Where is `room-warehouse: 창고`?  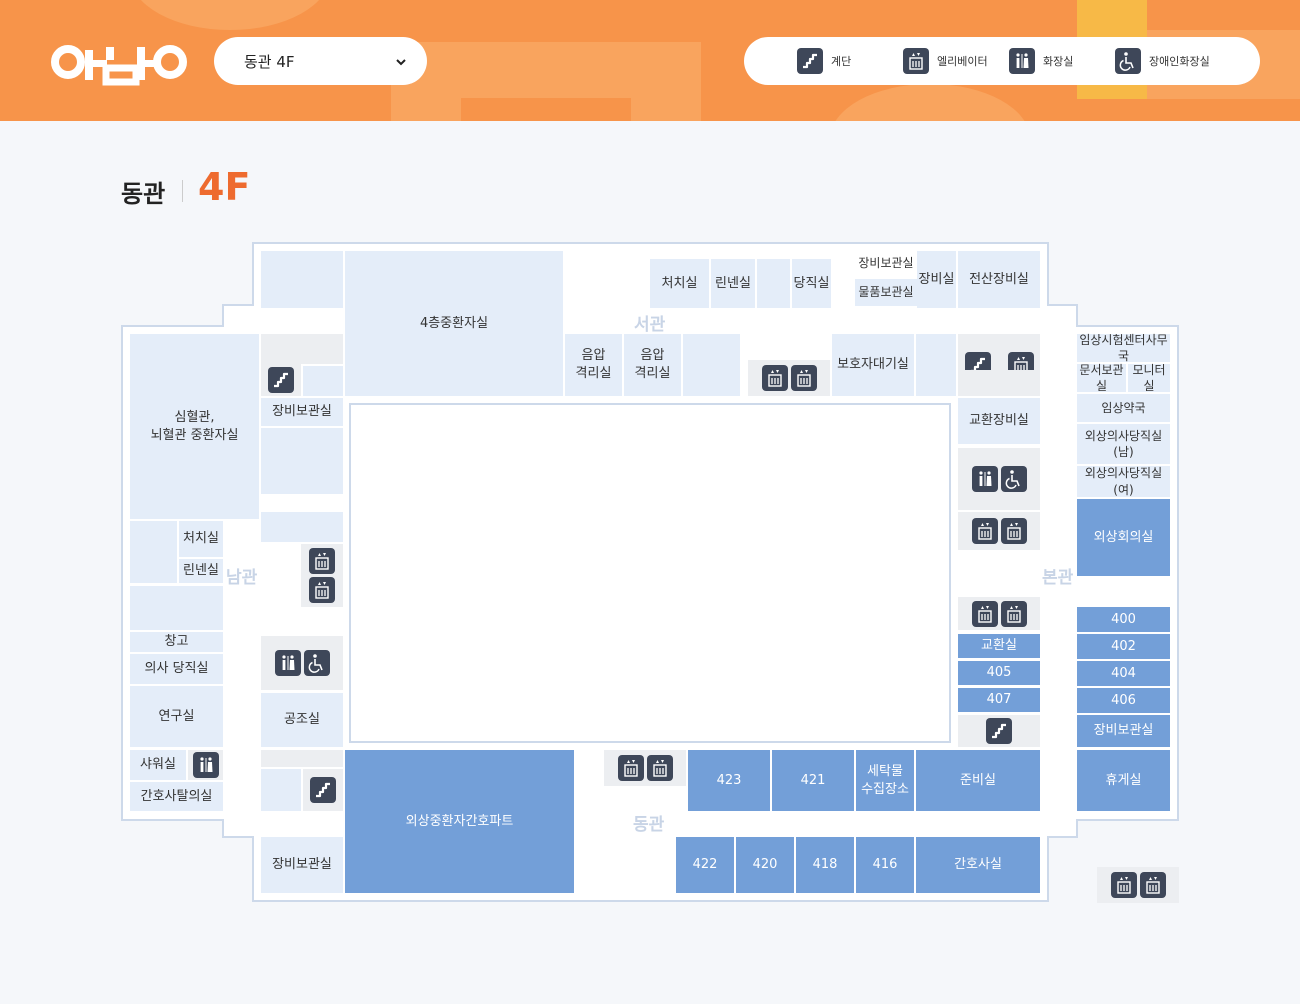 room-warehouse: 창고 is located at coordinates (176, 642).